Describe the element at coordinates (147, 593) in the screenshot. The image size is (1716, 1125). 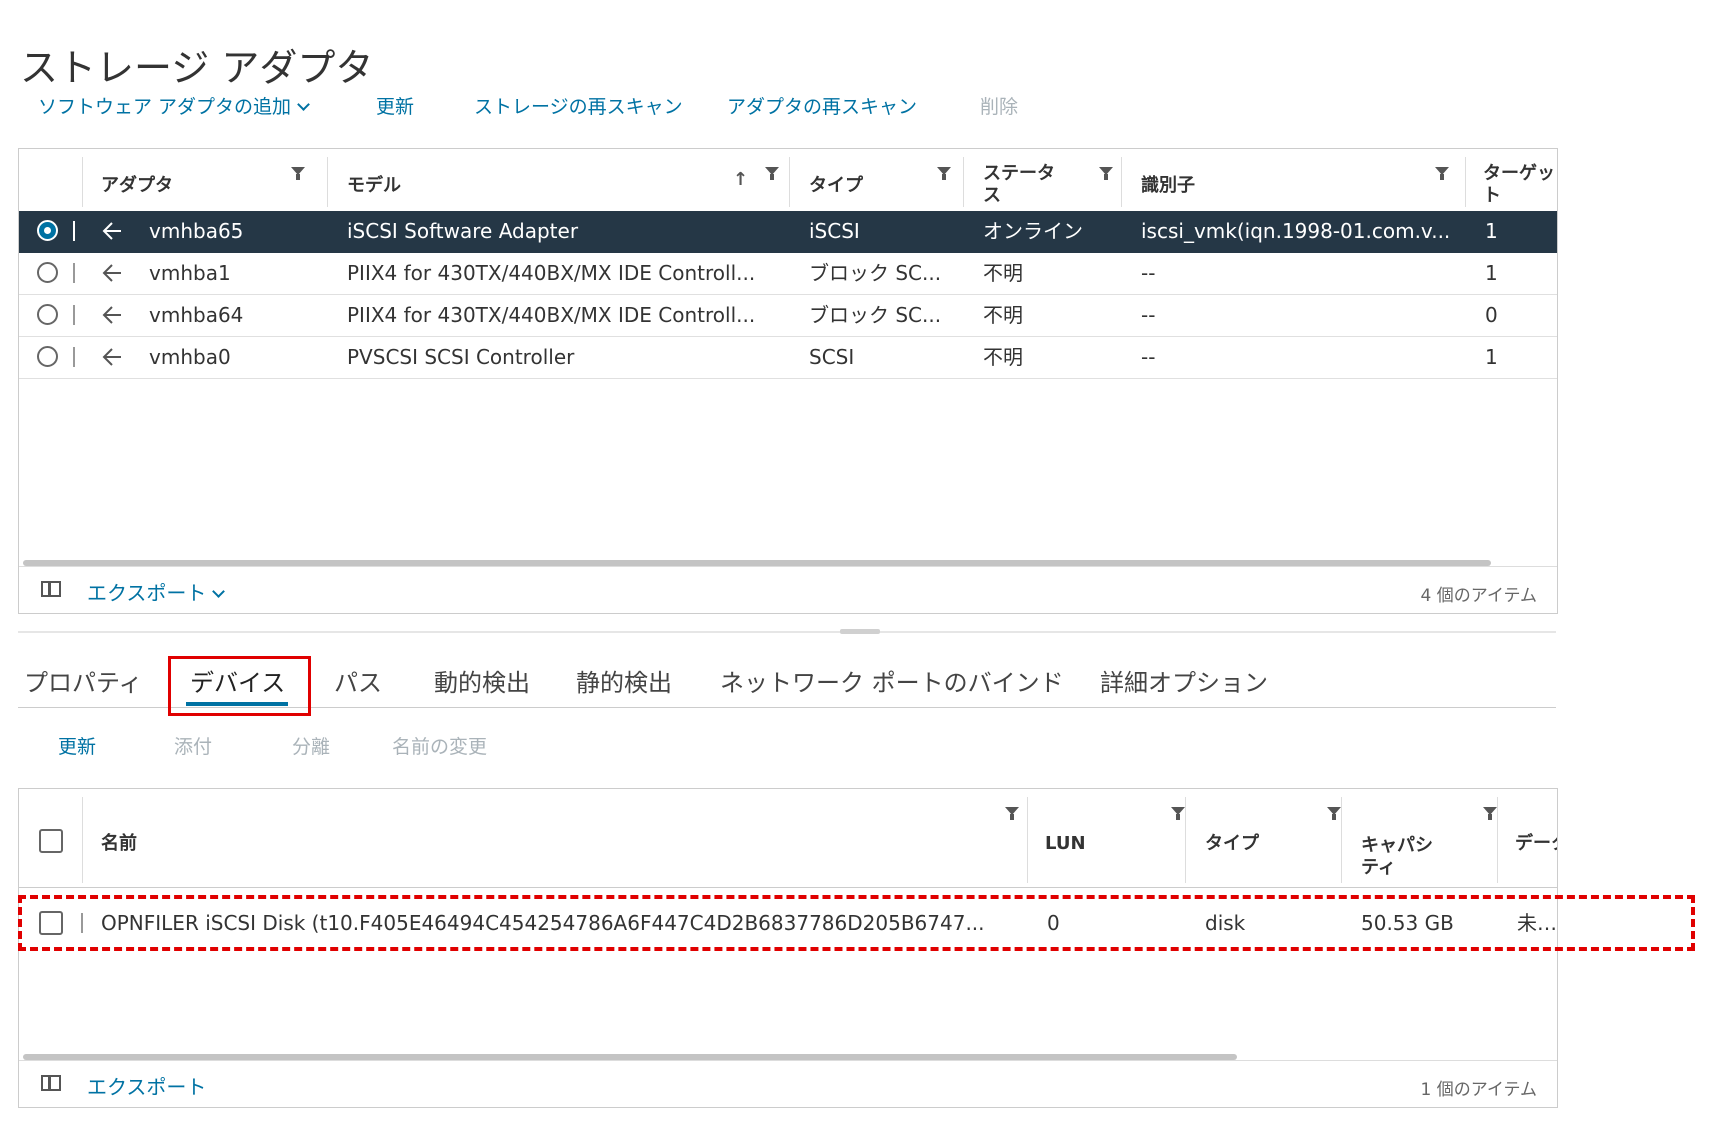
I see `export-label: エクスポート` at that location.